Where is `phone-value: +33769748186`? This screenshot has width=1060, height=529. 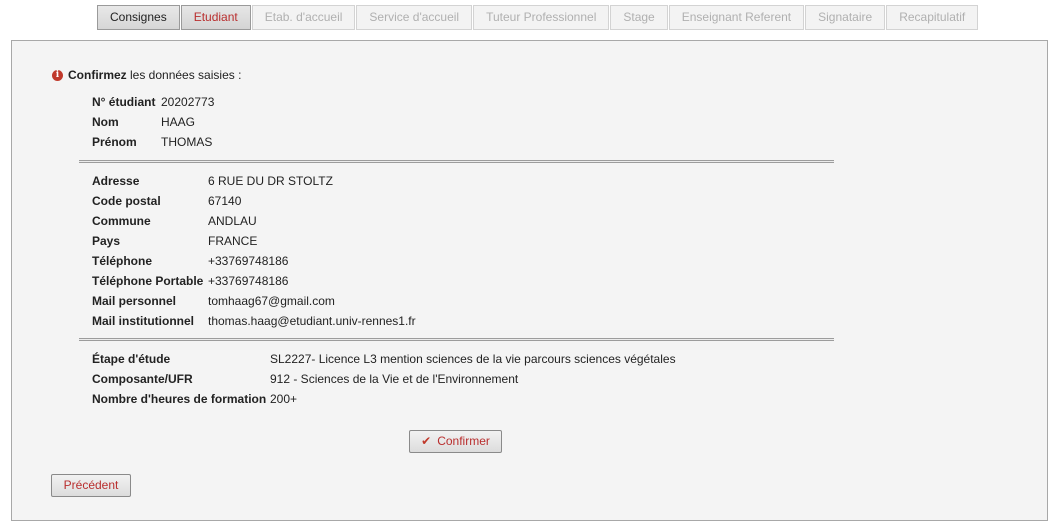
phone-value: +33769748186 is located at coordinates (248, 261).